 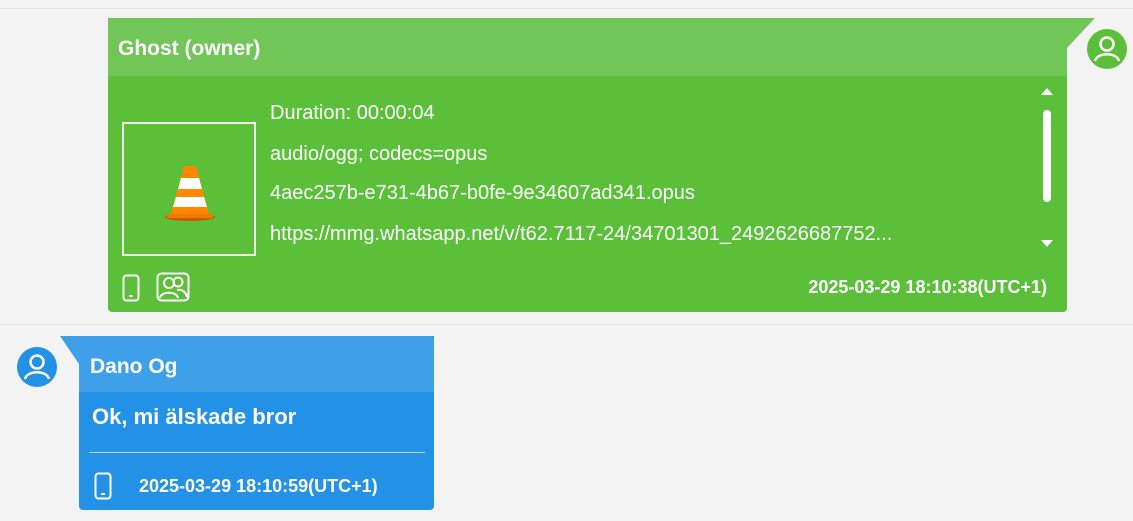 What do you see at coordinates (1047, 91) in the screenshot?
I see `scroll-up-arrow` at bounding box center [1047, 91].